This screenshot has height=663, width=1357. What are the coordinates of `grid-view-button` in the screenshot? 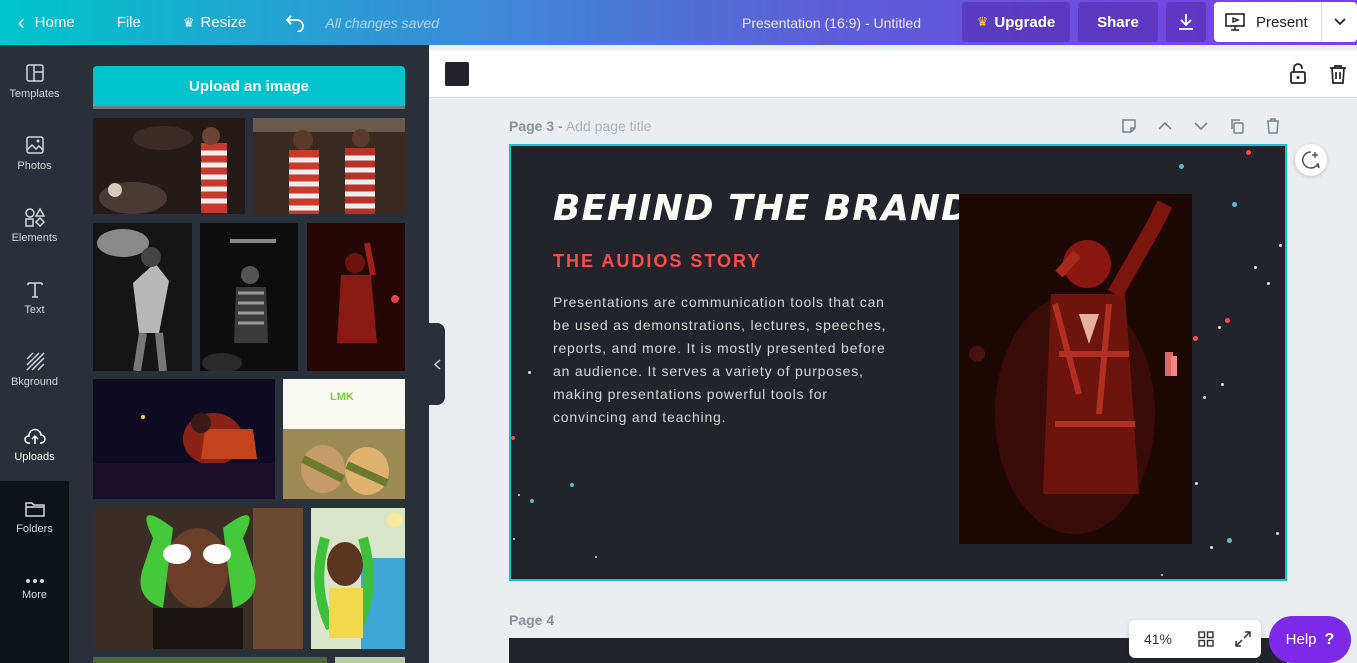 It's located at (1205, 639).